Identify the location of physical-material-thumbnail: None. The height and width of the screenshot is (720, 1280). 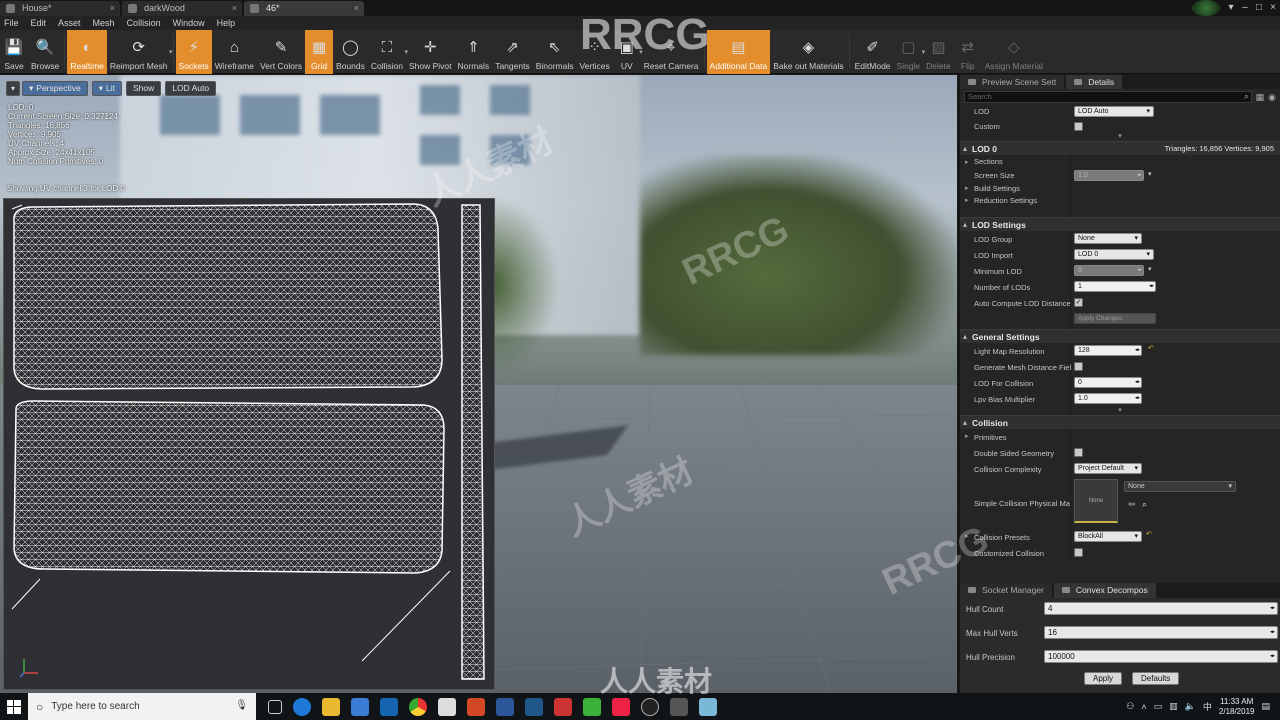
(1096, 501).